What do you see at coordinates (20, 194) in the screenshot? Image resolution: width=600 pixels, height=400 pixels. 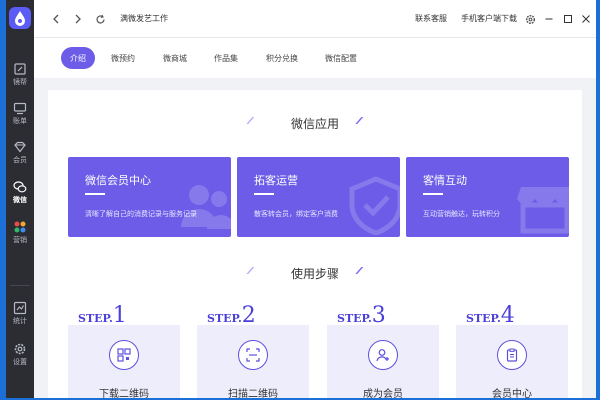 I see `nav-item-wechat: 微信` at bounding box center [20, 194].